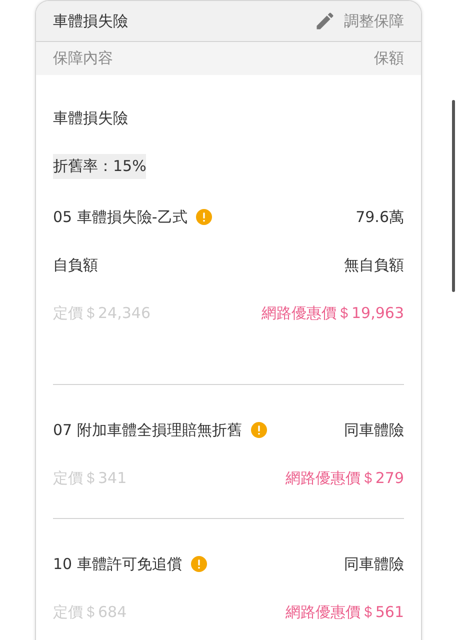  I want to click on coverage-name: 05 車體損失險-乙式, so click(120, 217).